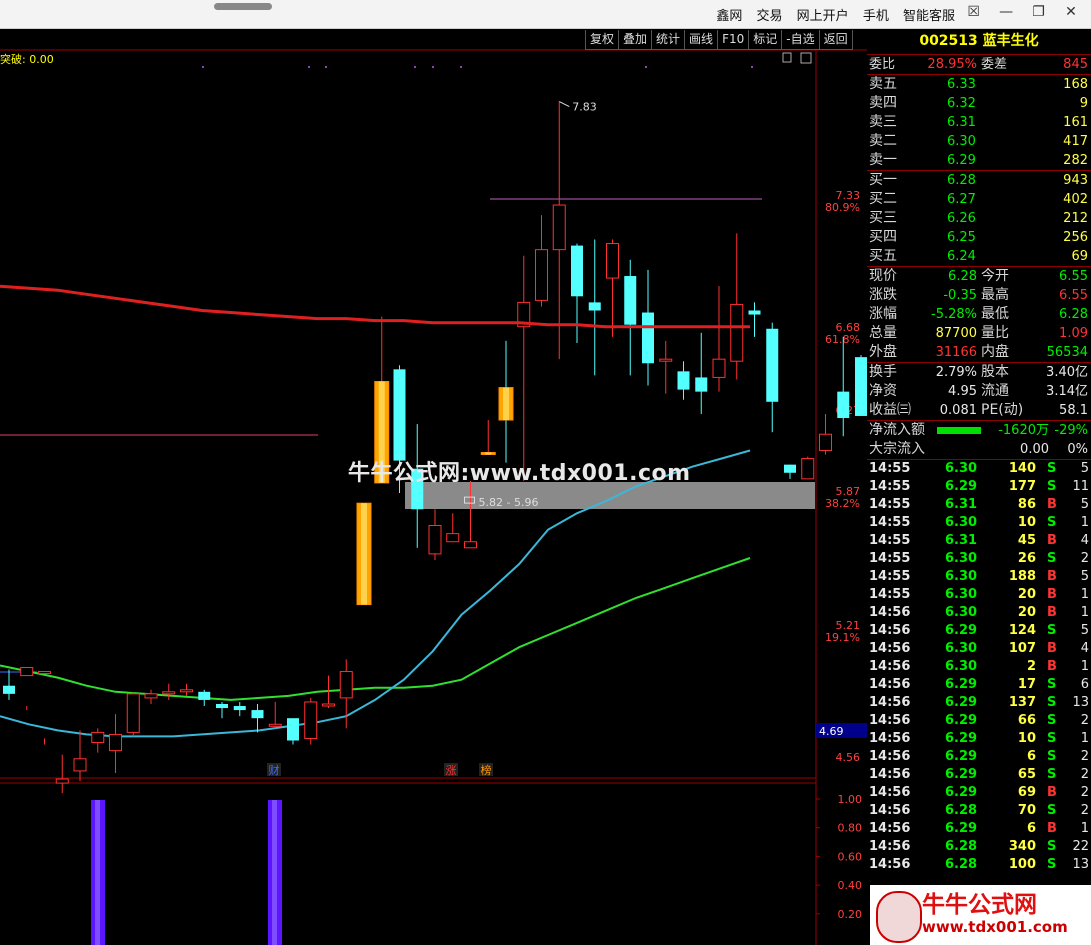 Image resolution: width=1091 pixels, height=945 pixels. Describe the element at coordinates (506, 404) in the screenshot. I see `limit-up-highlight` at that location.